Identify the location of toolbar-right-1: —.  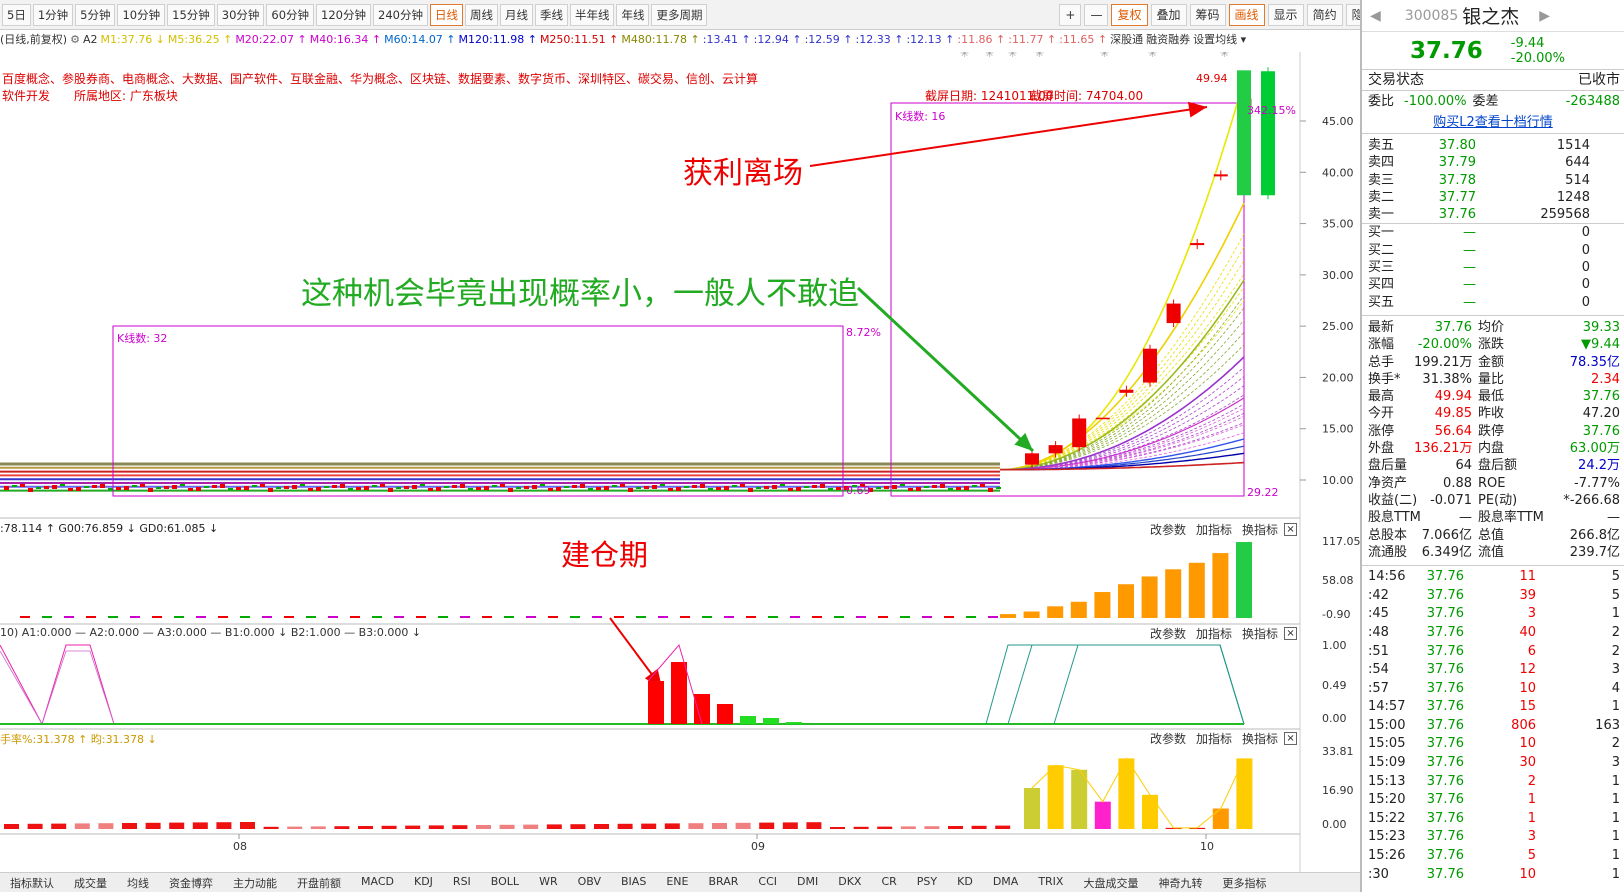
(1096, 14).